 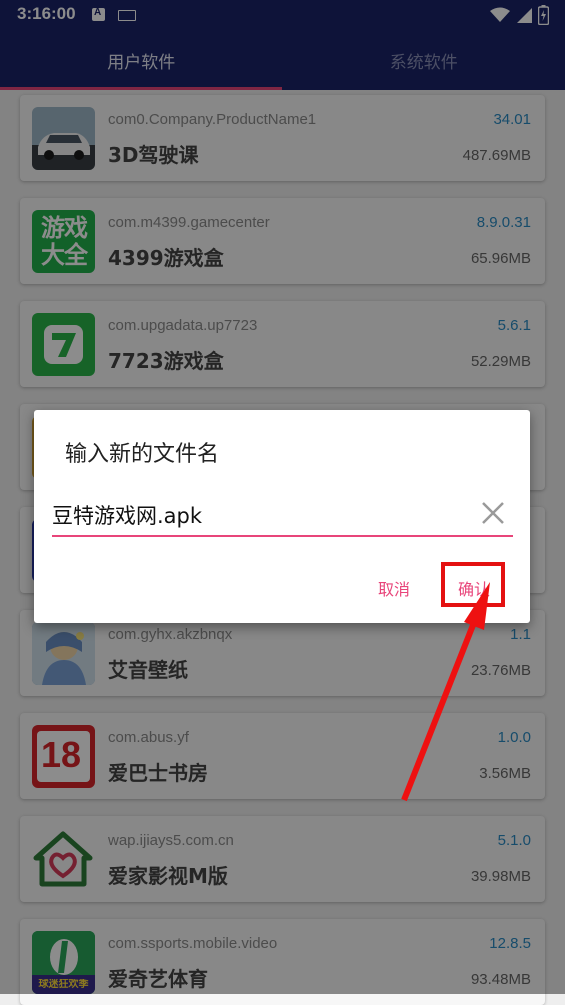 I want to click on dialog-title: 输入新的文件名, so click(x=142, y=452).